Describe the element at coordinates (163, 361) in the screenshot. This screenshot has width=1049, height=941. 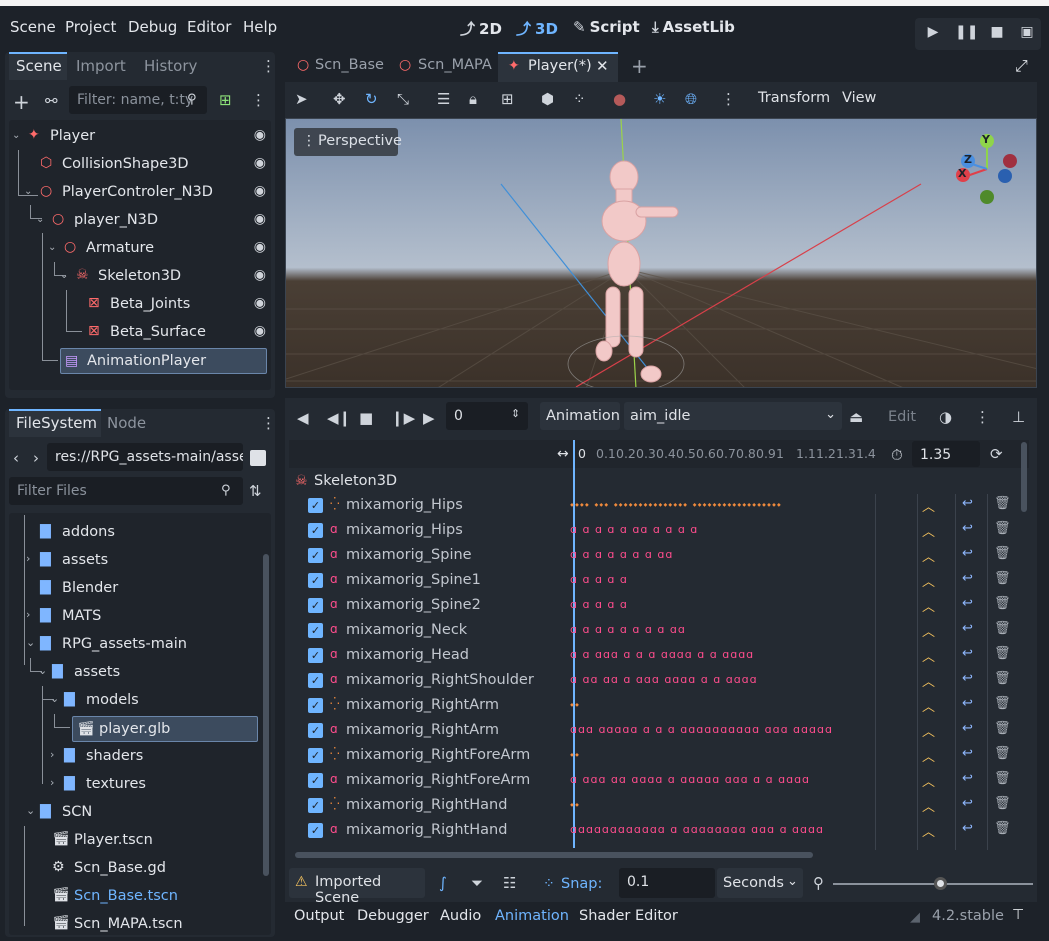
I see `scene-node-animationplayer: ▤ AnimationPlayer` at that location.